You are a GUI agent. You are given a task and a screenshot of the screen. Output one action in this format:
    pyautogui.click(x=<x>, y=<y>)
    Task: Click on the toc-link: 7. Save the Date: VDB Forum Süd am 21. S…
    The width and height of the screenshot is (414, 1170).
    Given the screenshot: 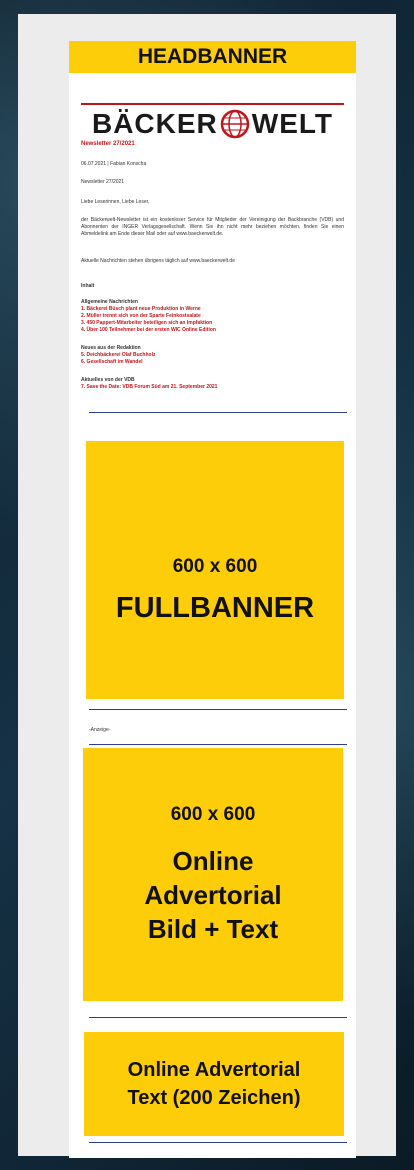 What is the action you would take?
    pyautogui.click(x=149, y=387)
    